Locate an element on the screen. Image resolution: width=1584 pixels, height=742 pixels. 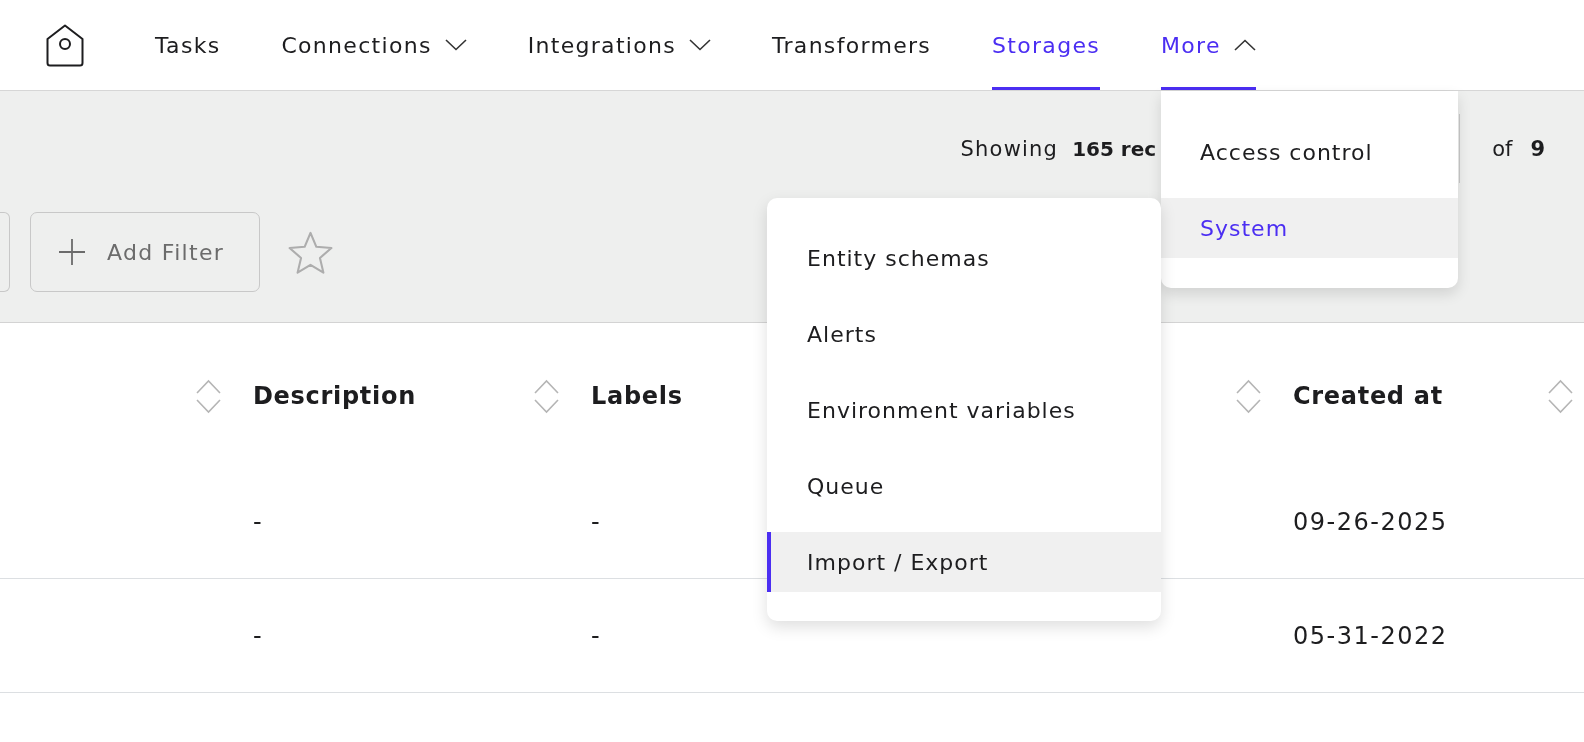
table-cell: 05-31-2022 is located at coordinates (1370, 635).